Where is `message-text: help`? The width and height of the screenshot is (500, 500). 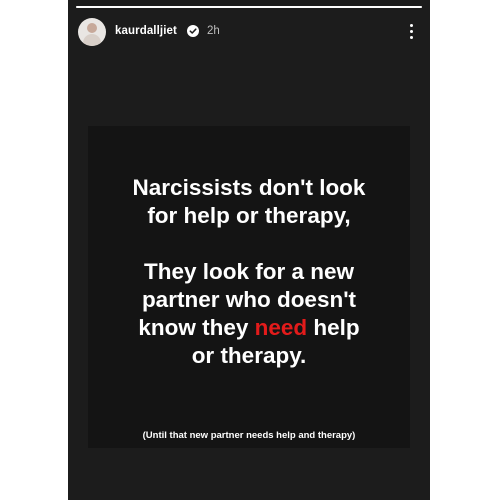
message-text: help is located at coordinates (333, 327).